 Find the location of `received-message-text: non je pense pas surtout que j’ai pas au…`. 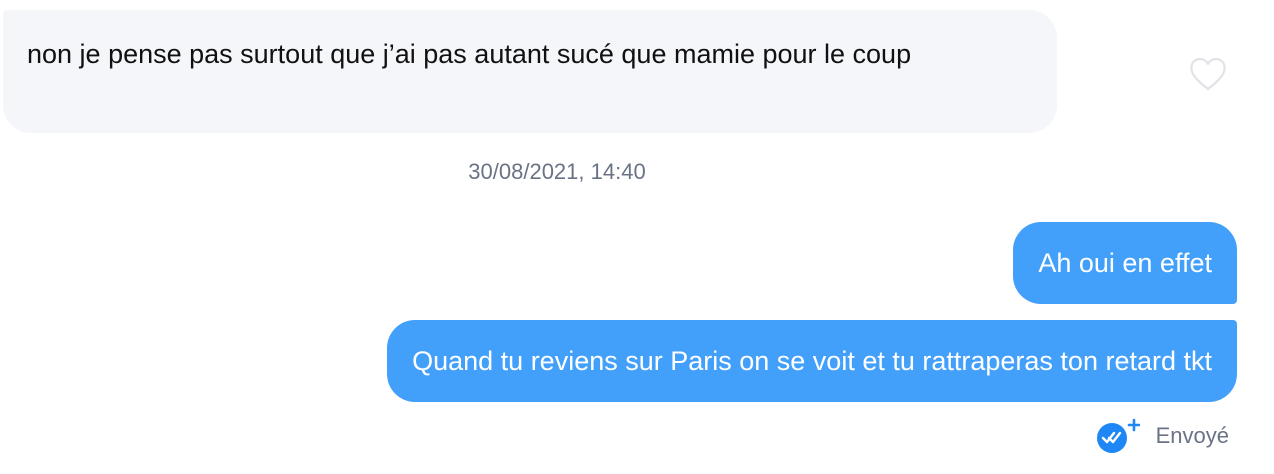

received-message-text: non je pense pas surtout que j’ai pas au… is located at coordinates (469, 54).